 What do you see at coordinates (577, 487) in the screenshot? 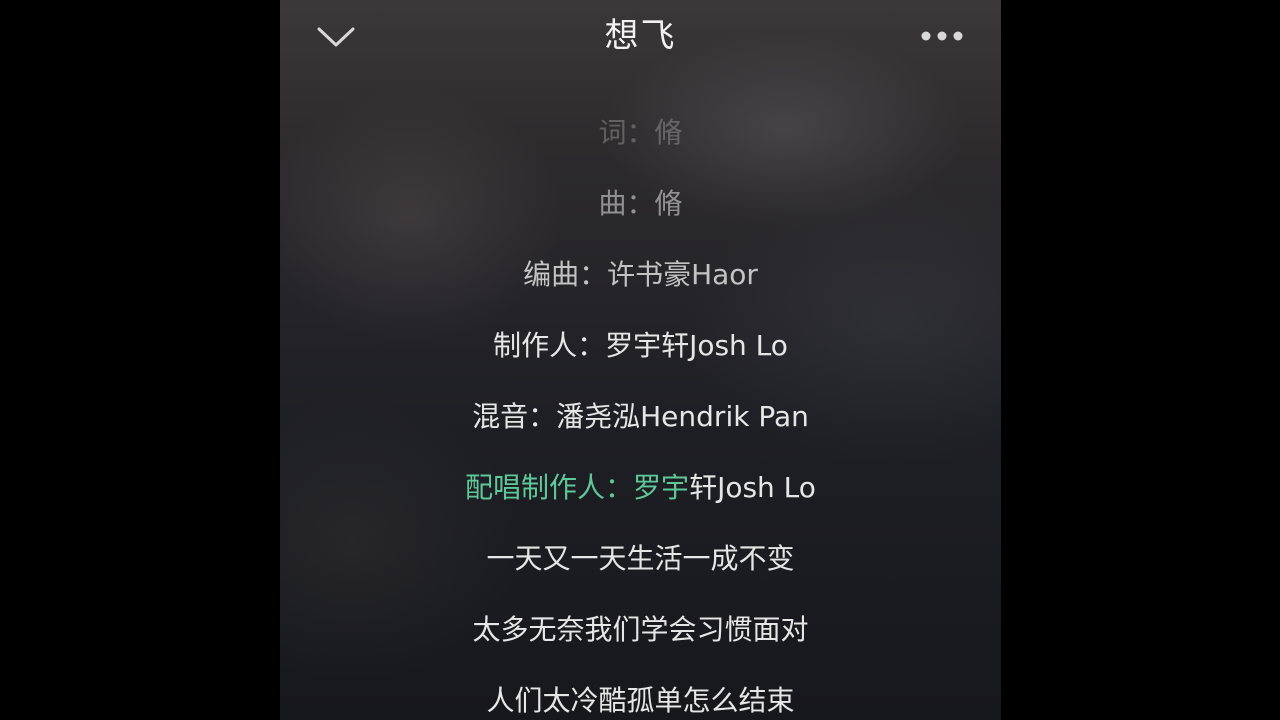
I see `sung-portion: 配唱制作人：罗宇` at bounding box center [577, 487].